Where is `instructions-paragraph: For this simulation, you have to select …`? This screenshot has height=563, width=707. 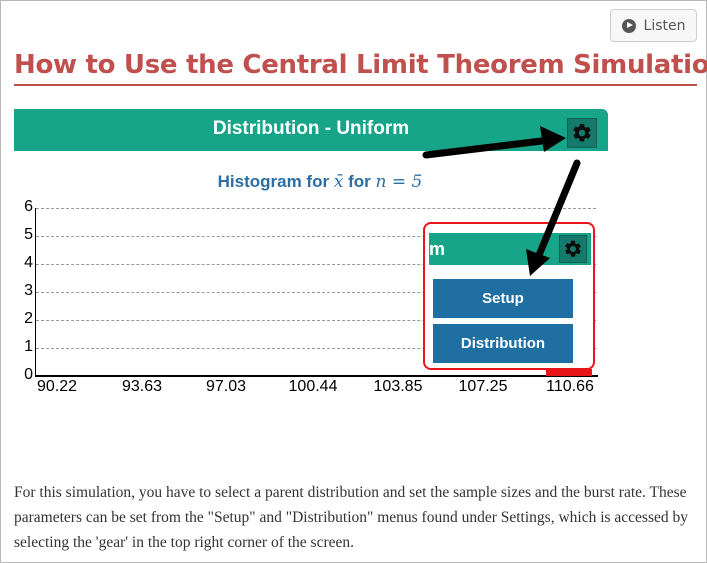
instructions-paragraph: For this simulation, you have to select … is located at coordinates (351, 517).